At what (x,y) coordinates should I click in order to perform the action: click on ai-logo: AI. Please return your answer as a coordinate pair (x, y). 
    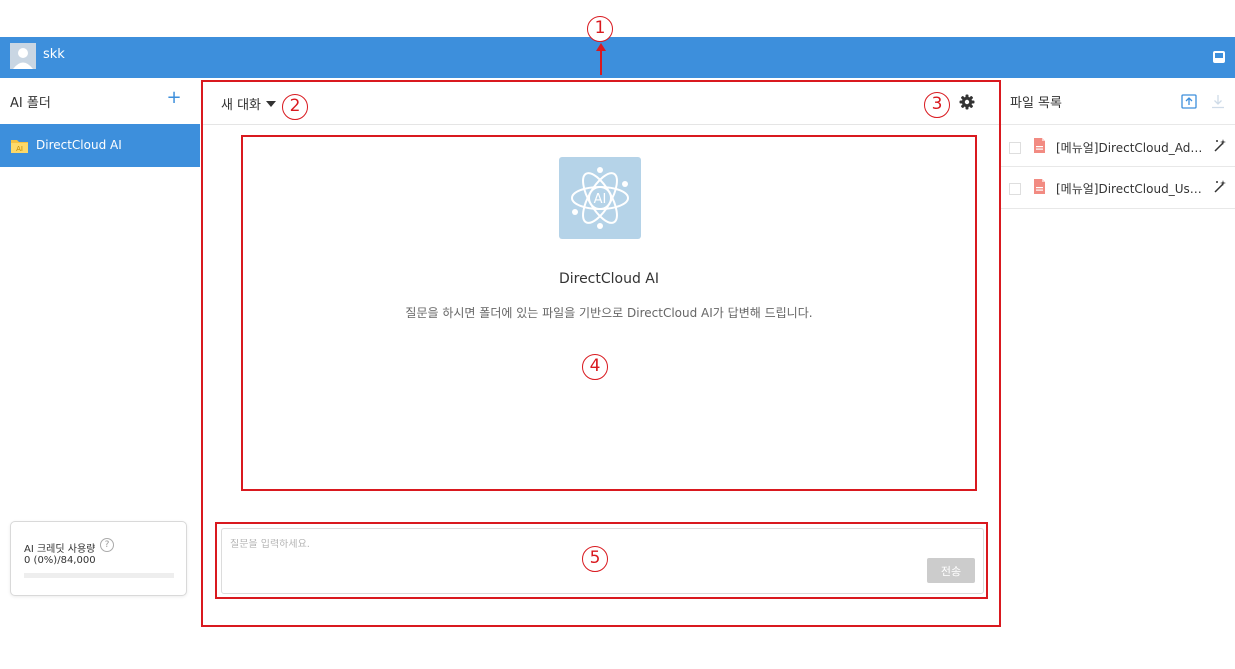
    Looking at the image, I should click on (600, 198).